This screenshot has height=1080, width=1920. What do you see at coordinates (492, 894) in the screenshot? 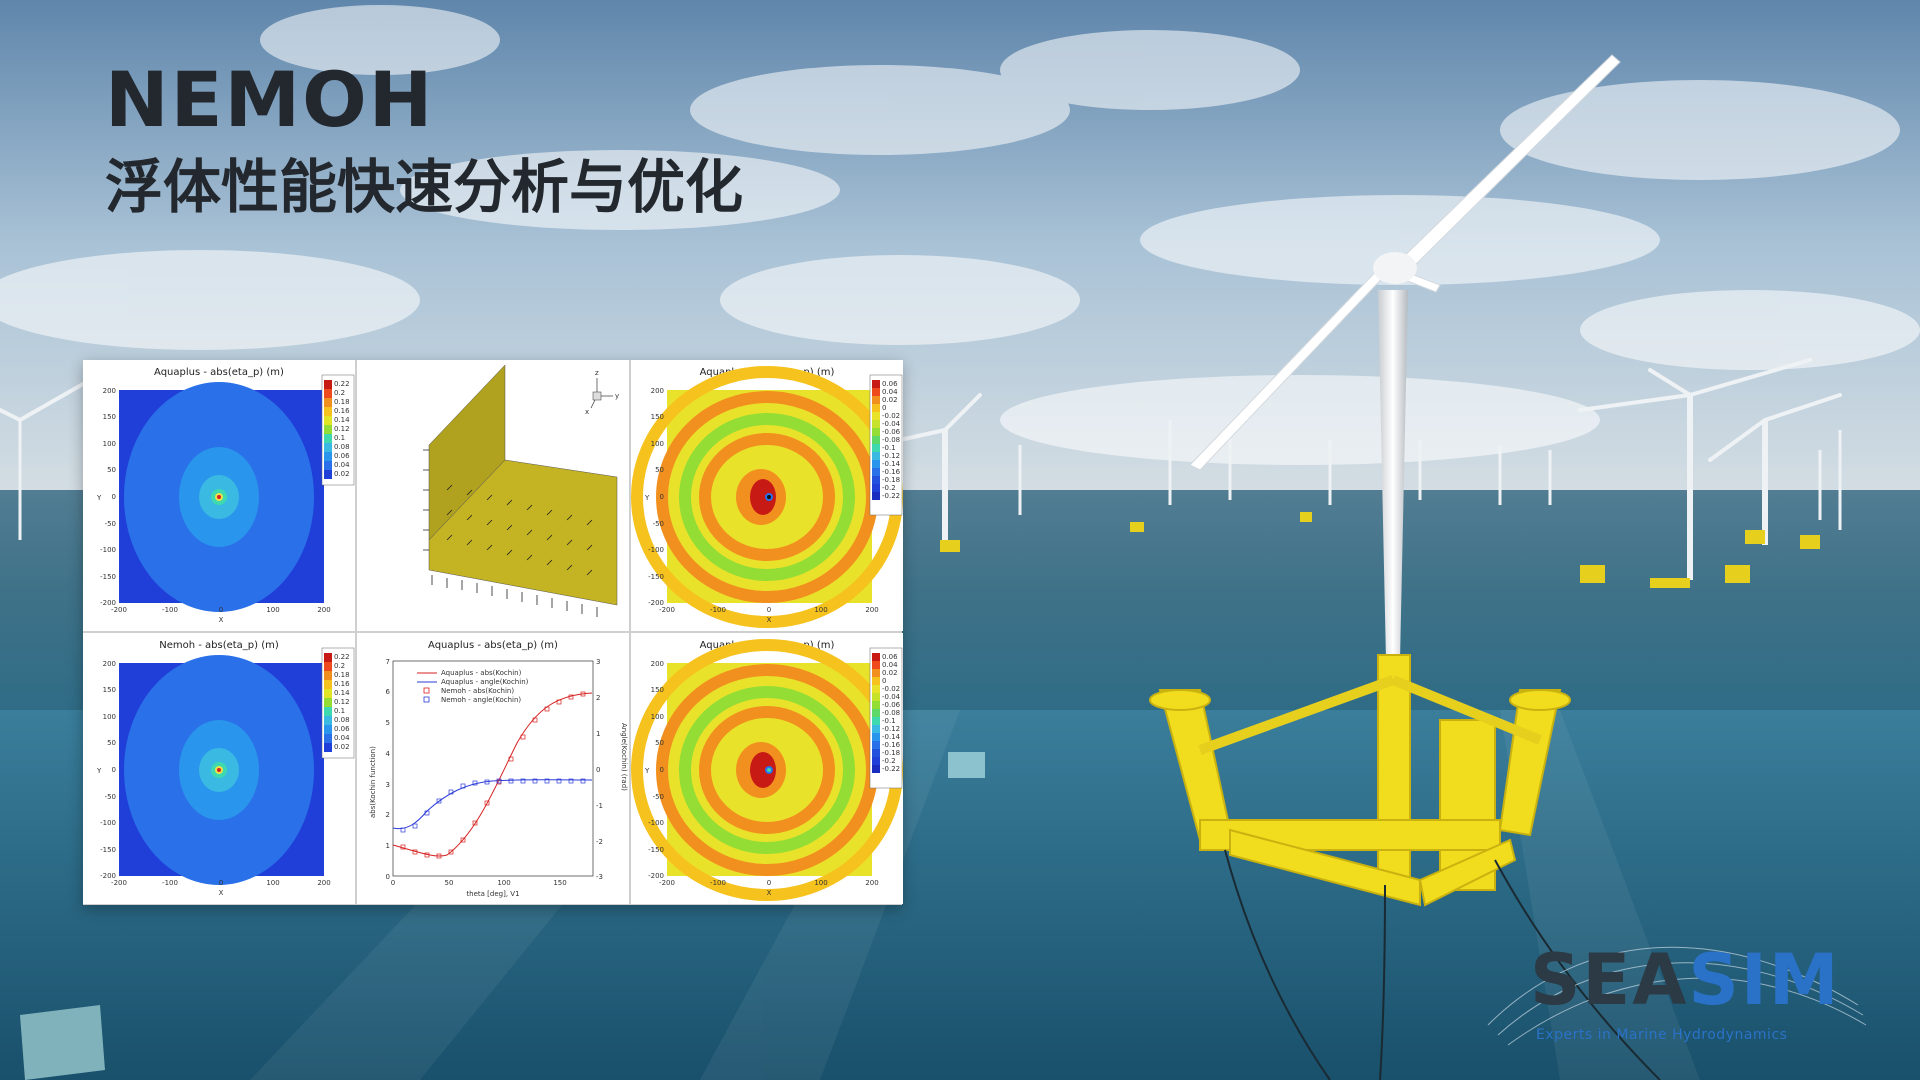
I see `x-axis-label: theta [deg], V1` at bounding box center [492, 894].